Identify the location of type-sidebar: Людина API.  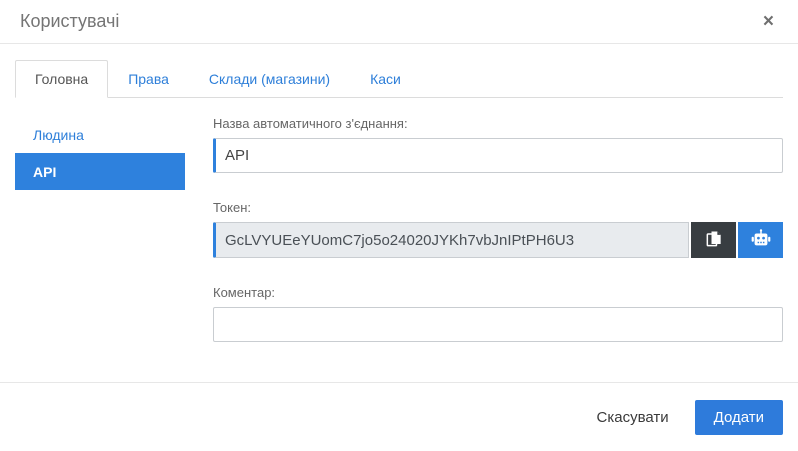
(100, 242).